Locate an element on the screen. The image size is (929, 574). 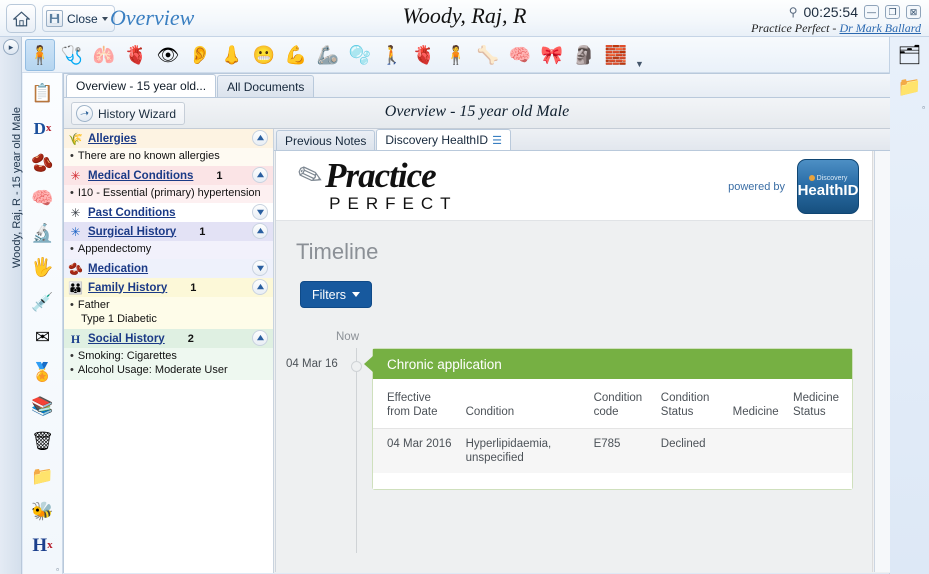
main-tab-1: All Documents is located at coordinates (266, 86).